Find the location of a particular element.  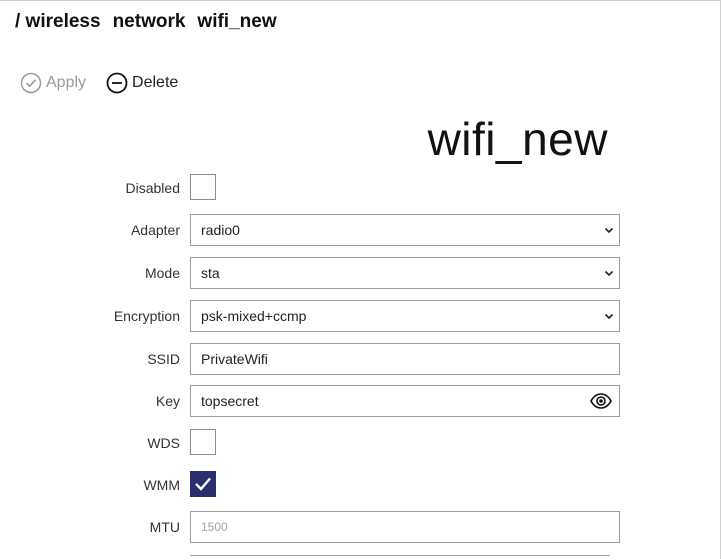

delete-button: Delete is located at coordinates (142, 83).